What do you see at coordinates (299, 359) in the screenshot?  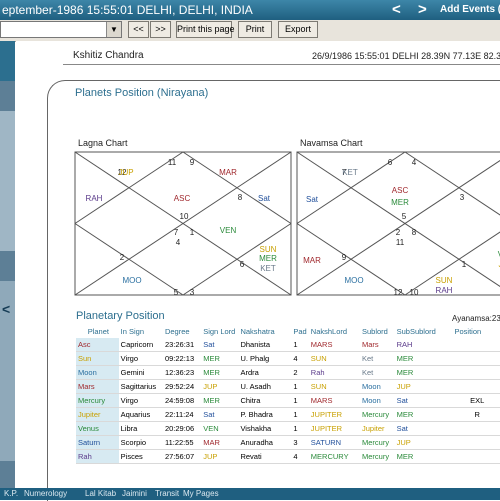 I see `pad-cell: 4` at bounding box center [299, 359].